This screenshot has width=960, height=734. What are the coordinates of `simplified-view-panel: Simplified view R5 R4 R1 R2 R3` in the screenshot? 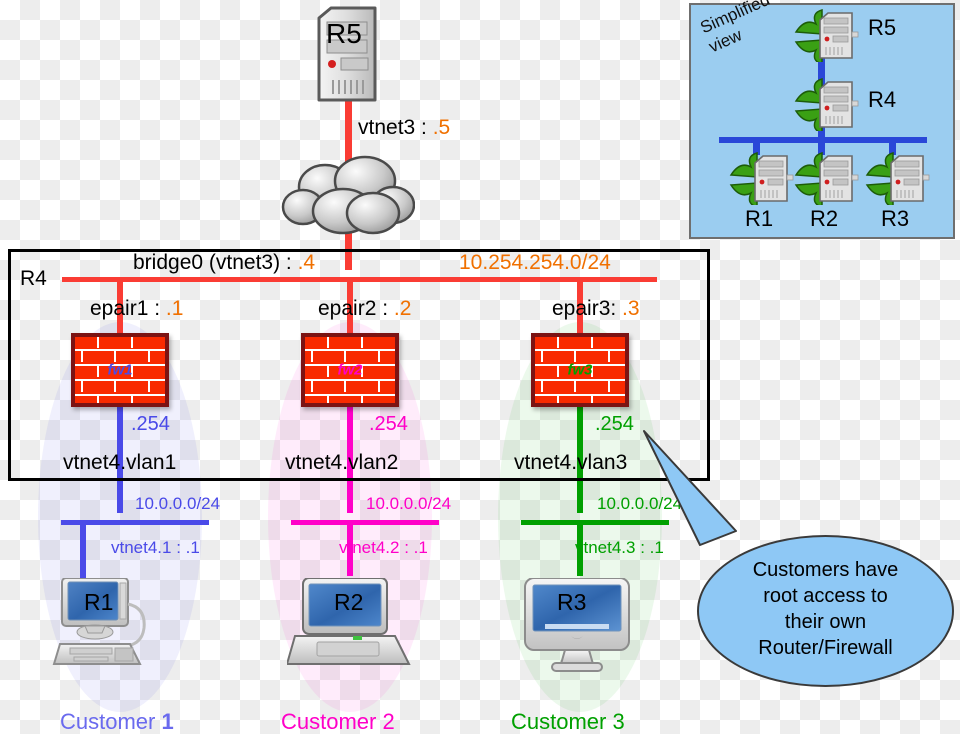 It's located at (822, 119).